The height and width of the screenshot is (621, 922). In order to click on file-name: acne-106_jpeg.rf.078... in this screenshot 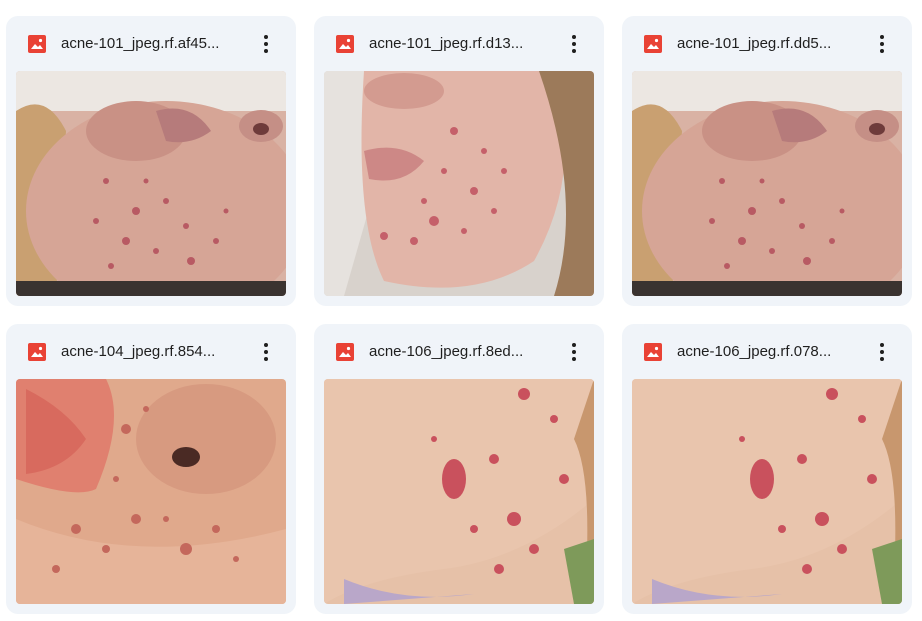, I will do `click(754, 351)`.